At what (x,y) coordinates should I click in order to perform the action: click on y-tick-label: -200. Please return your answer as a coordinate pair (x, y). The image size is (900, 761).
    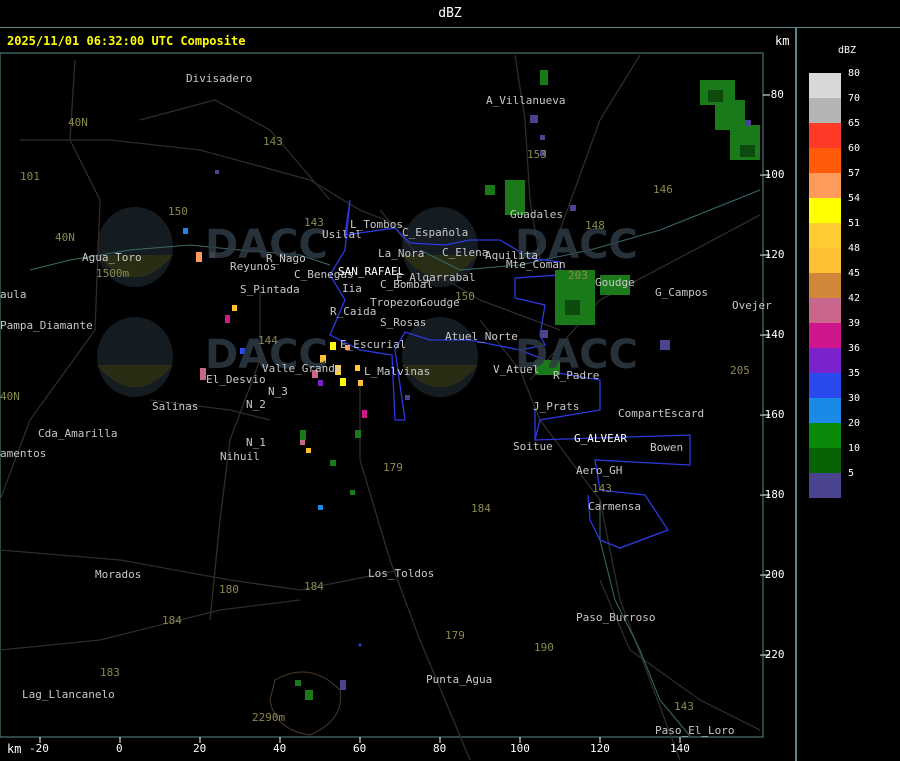
    Looking at the image, I should click on (771, 574).